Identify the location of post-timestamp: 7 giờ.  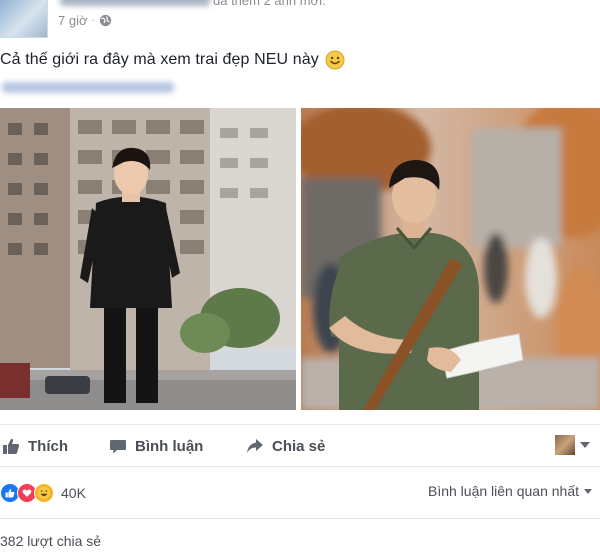
(73, 20).